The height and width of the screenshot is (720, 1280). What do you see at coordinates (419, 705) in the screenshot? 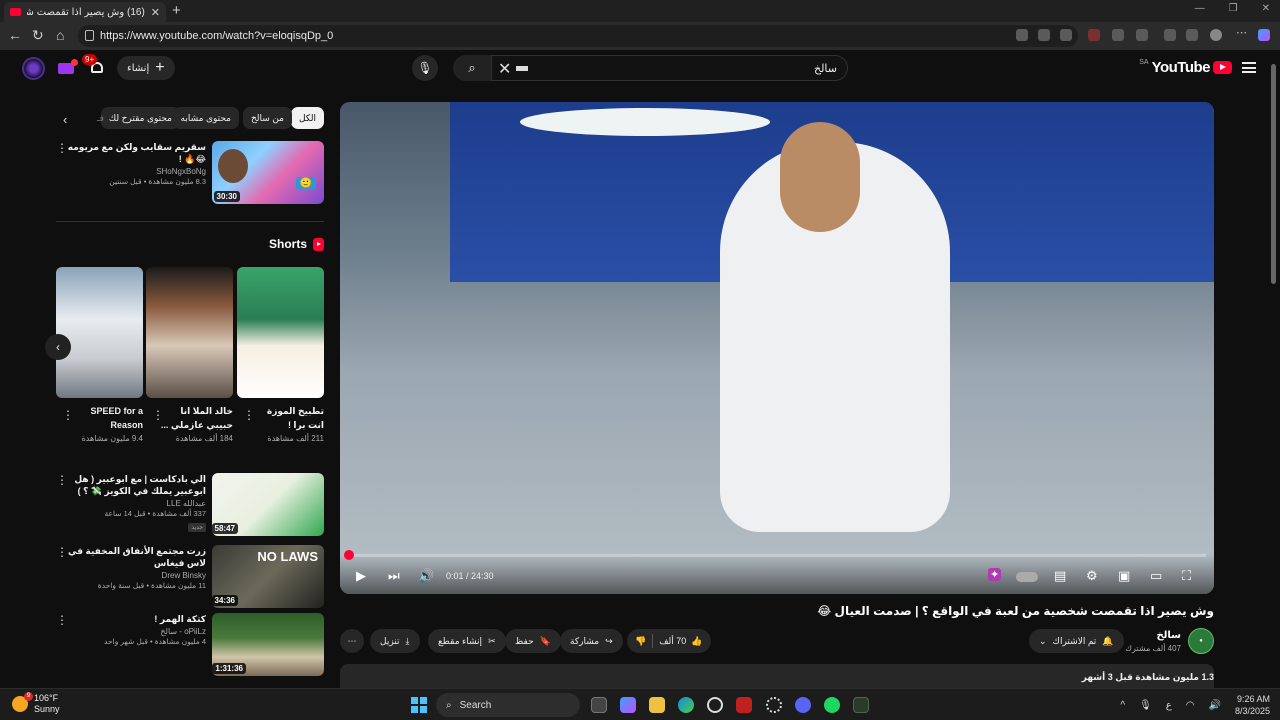
I see `start-windows-icon` at bounding box center [419, 705].